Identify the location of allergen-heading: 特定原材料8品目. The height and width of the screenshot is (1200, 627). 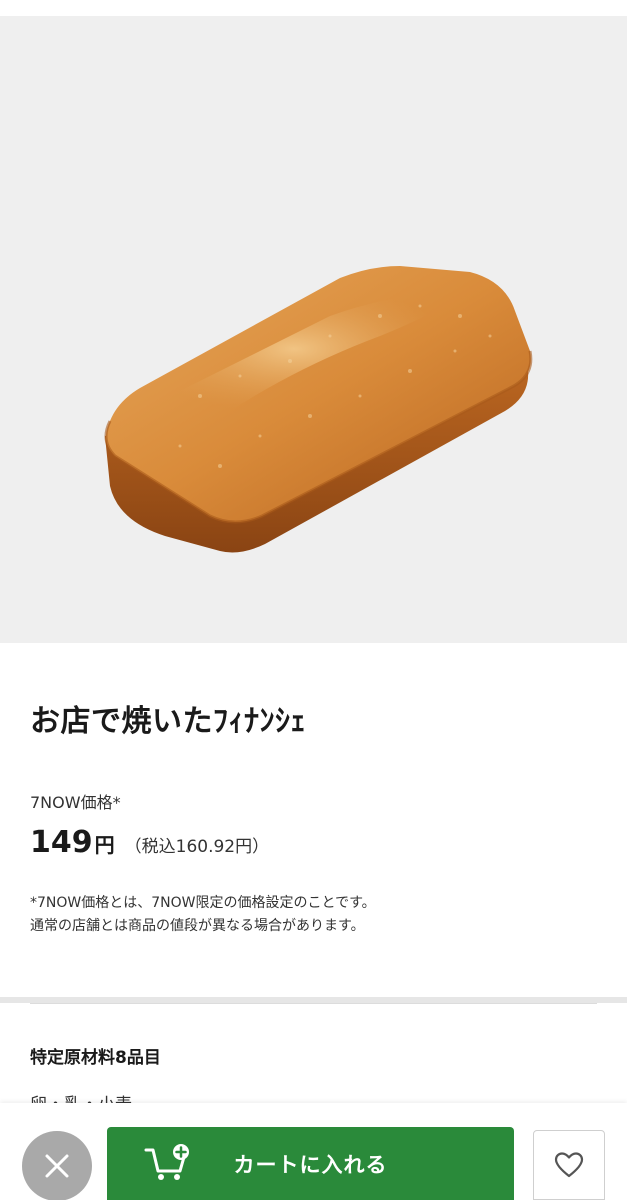
(95, 1058).